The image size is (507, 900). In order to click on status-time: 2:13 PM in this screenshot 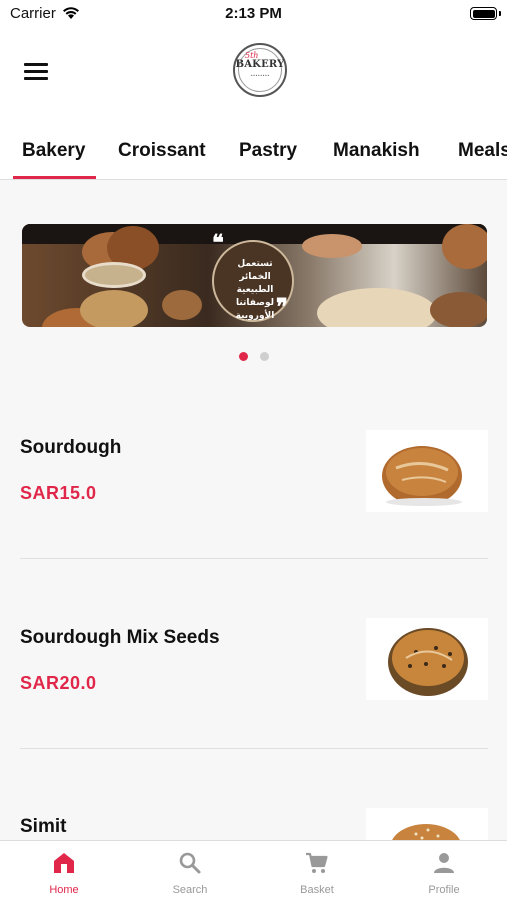, I will do `click(253, 13)`.